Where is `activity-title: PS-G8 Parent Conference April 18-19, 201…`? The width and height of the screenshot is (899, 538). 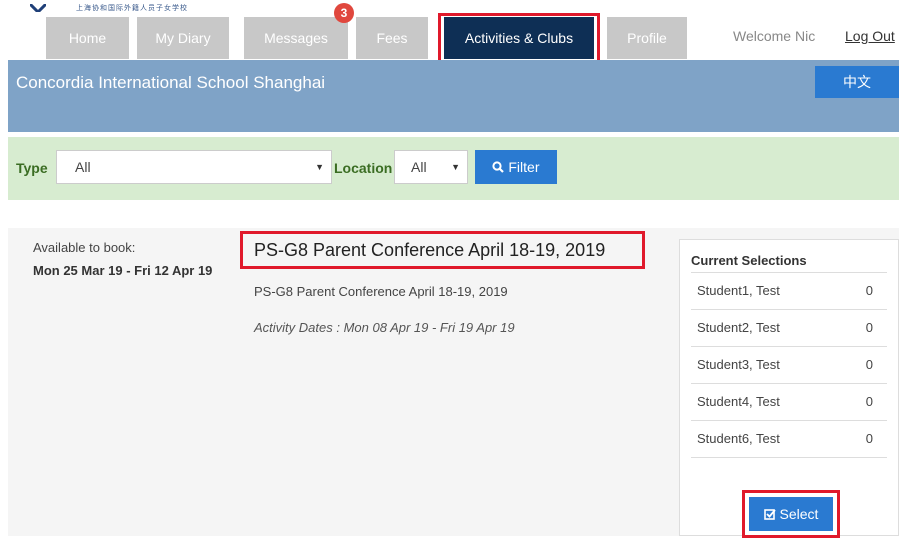 activity-title: PS-G8 Parent Conference April 18-19, 201… is located at coordinates (429, 250).